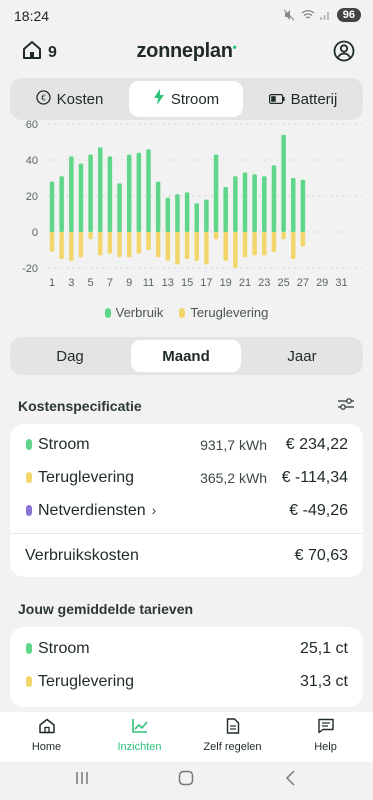 Image resolution: width=373 pixels, height=800 pixels. I want to click on x-tick-label: 11, so click(148, 283).